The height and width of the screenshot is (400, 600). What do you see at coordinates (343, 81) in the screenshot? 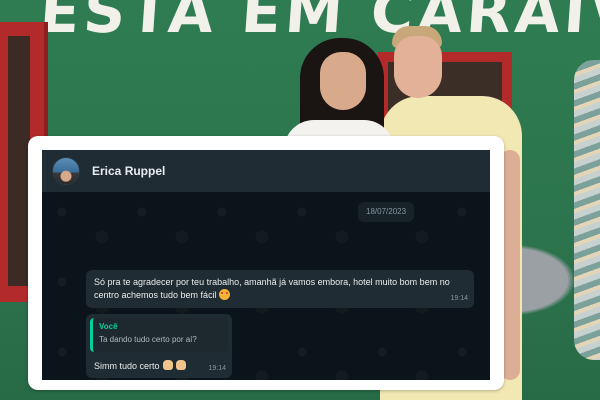
I see `person-left-face` at bounding box center [343, 81].